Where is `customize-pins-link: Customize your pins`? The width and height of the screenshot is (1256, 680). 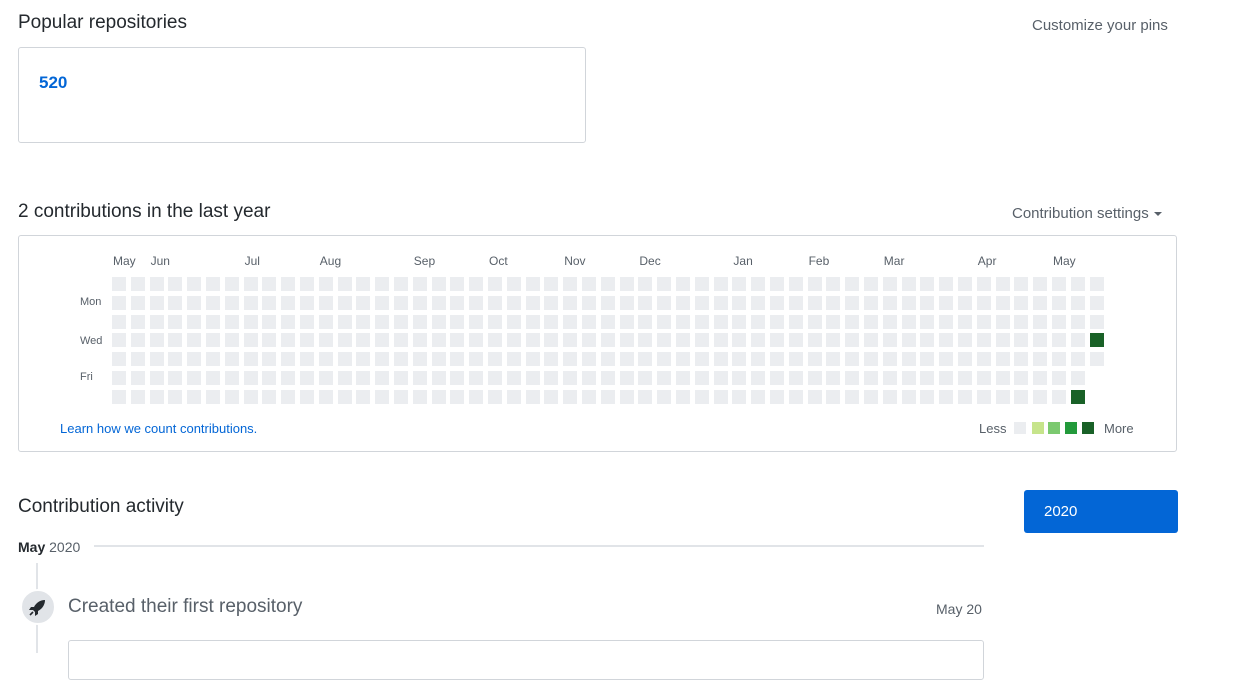
customize-pins-link: Customize your pins is located at coordinates (1100, 25).